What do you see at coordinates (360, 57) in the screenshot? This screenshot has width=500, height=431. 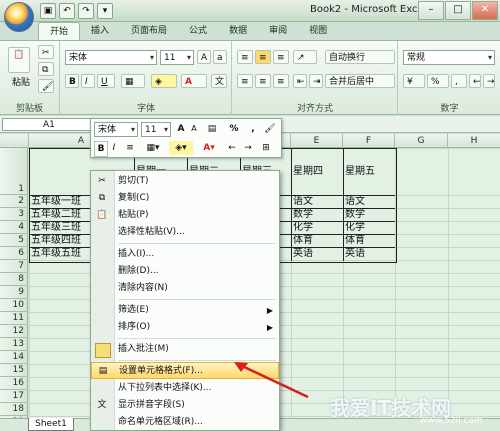 I see `wrap-text-button: 自动换行` at bounding box center [360, 57].